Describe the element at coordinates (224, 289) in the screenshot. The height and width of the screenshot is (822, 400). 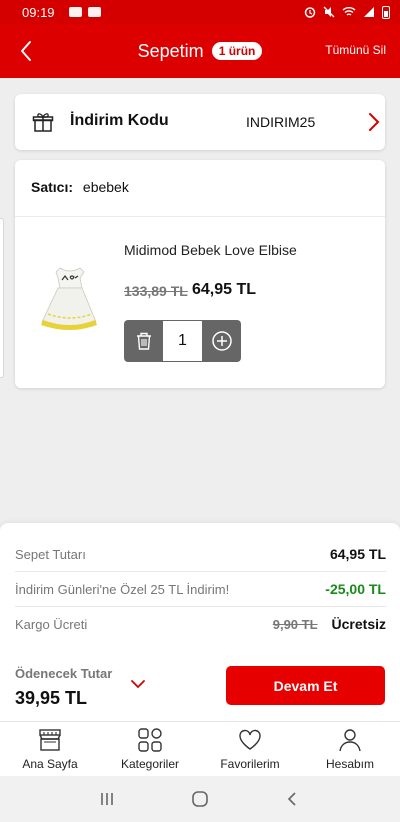
I see `product-price: 64,95 TL` at that location.